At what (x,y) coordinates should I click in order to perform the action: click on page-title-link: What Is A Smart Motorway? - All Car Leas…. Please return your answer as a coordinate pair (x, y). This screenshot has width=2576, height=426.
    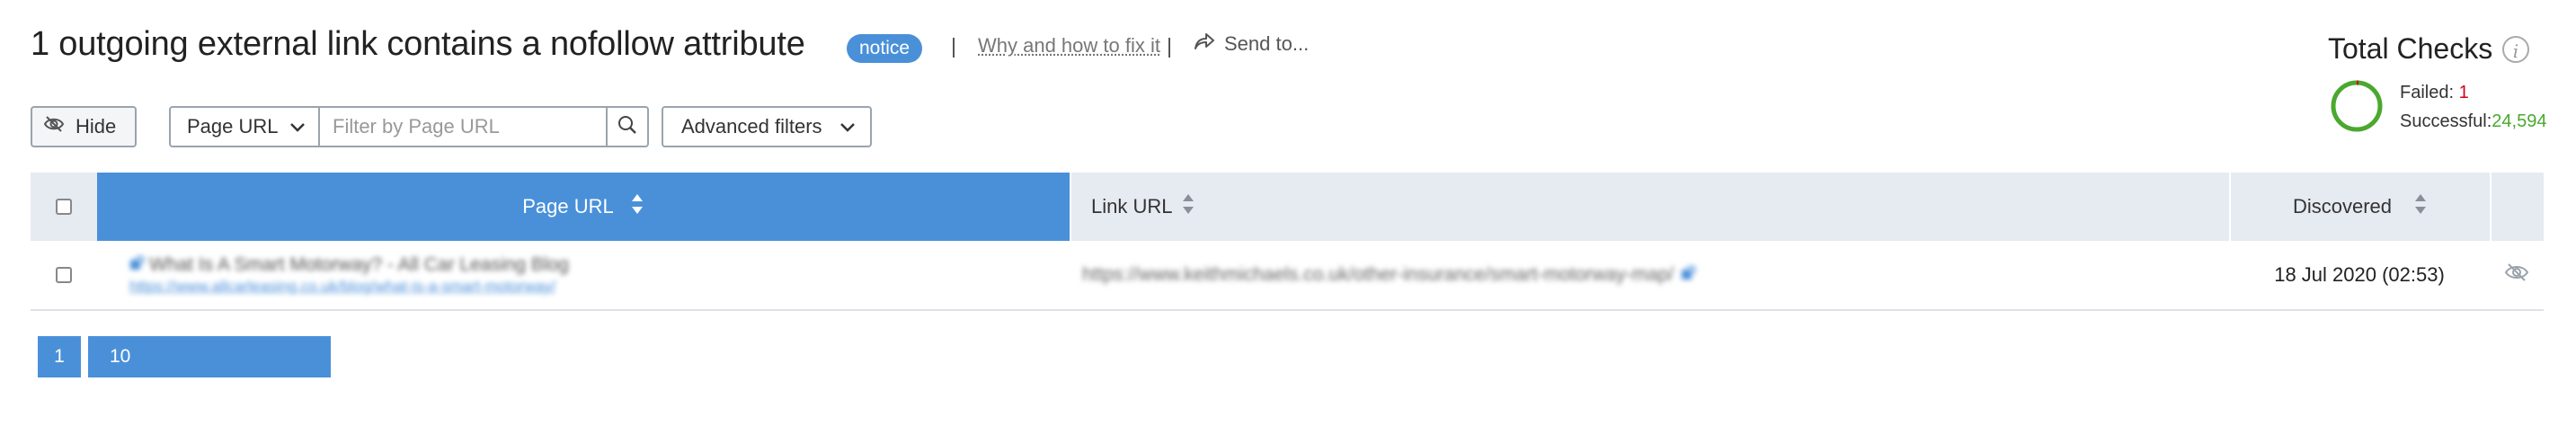
    Looking at the image, I should click on (349, 265).